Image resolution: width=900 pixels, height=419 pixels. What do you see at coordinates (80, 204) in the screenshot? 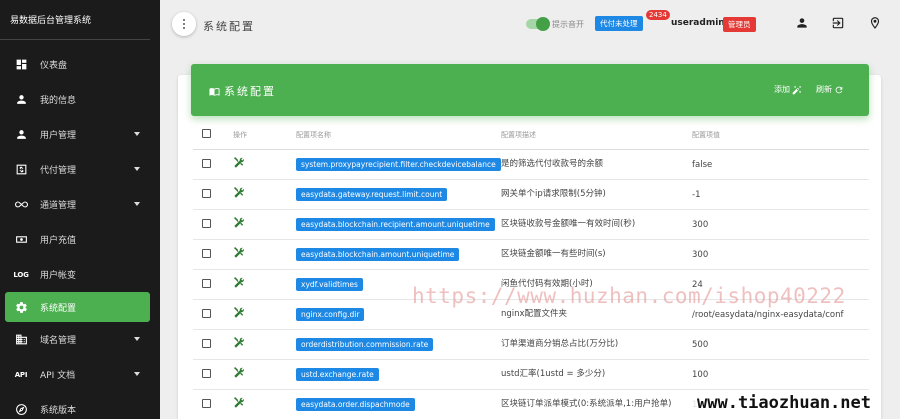
I see `sidebar-item-channel-management: 通道管理` at bounding box center [80, 204].